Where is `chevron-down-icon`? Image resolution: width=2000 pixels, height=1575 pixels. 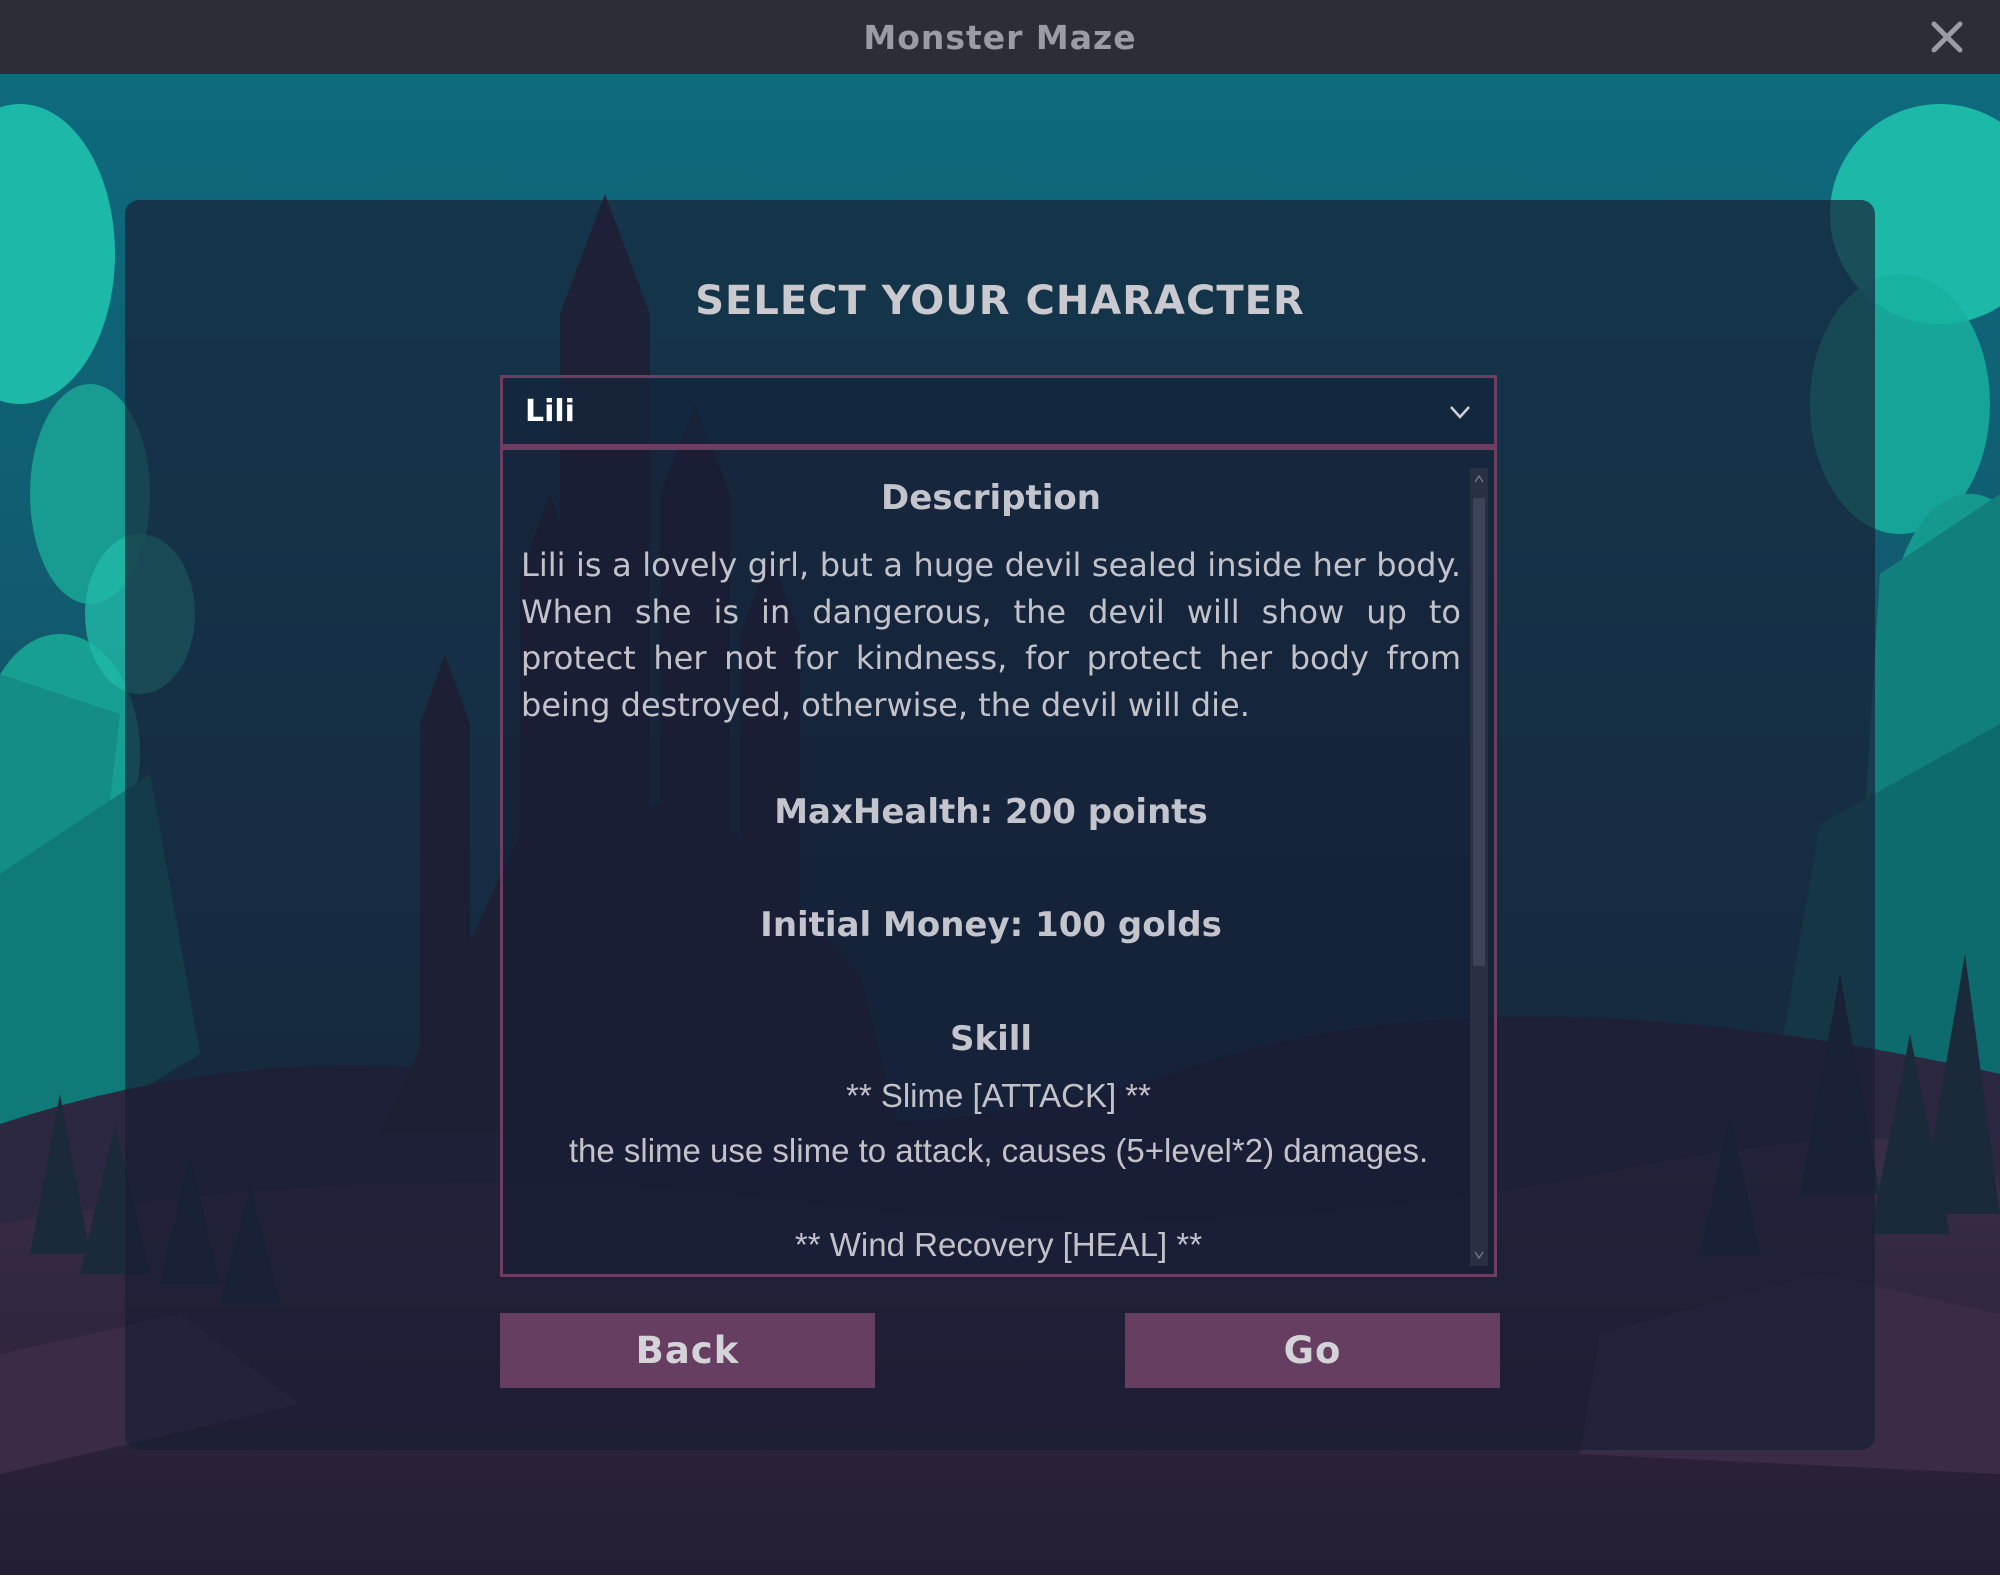
chevron-down-icon is located at coordinates (1460, 412).